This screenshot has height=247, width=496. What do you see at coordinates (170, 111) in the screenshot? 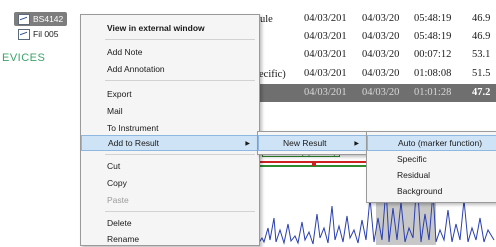
I see `menu-item-mail: Mail` at bounding box center [170, 111].